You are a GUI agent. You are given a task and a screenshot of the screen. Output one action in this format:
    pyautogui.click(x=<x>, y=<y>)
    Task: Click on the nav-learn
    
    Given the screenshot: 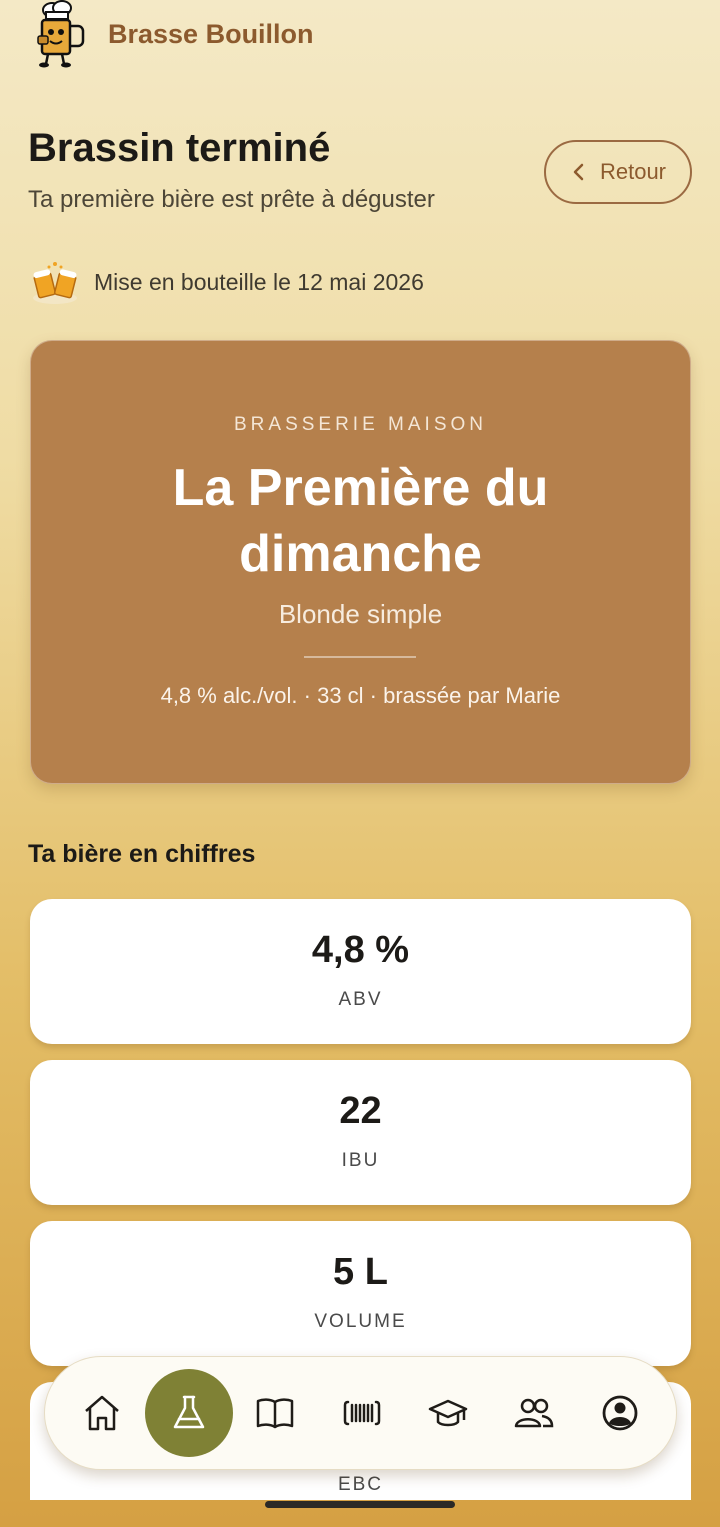 What is the action you would take?
    pyautogui.click(x=448, y=1413)
    